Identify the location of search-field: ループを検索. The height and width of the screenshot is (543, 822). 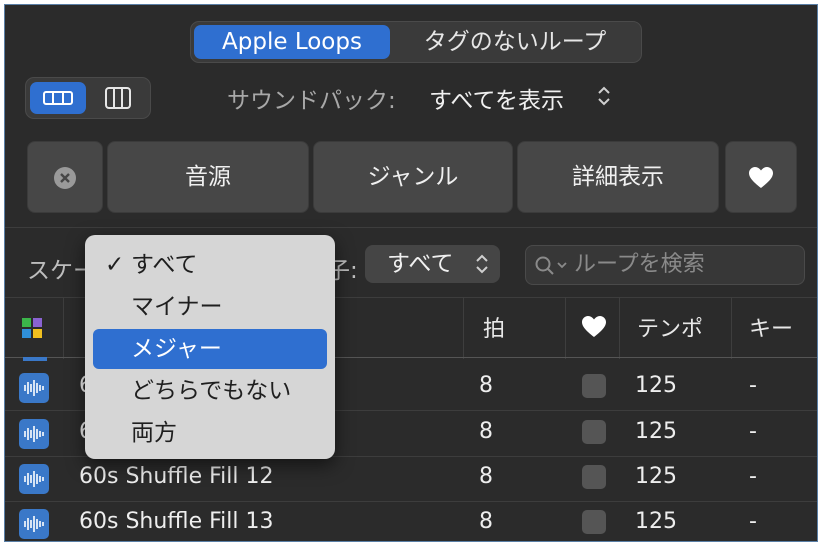
(665, 265).